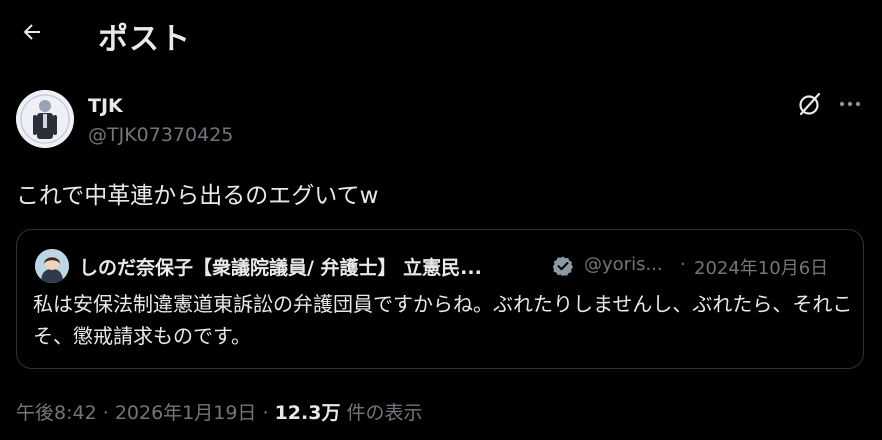 The image size is (882, 440). I want to click on more-button, so click(850, 104).